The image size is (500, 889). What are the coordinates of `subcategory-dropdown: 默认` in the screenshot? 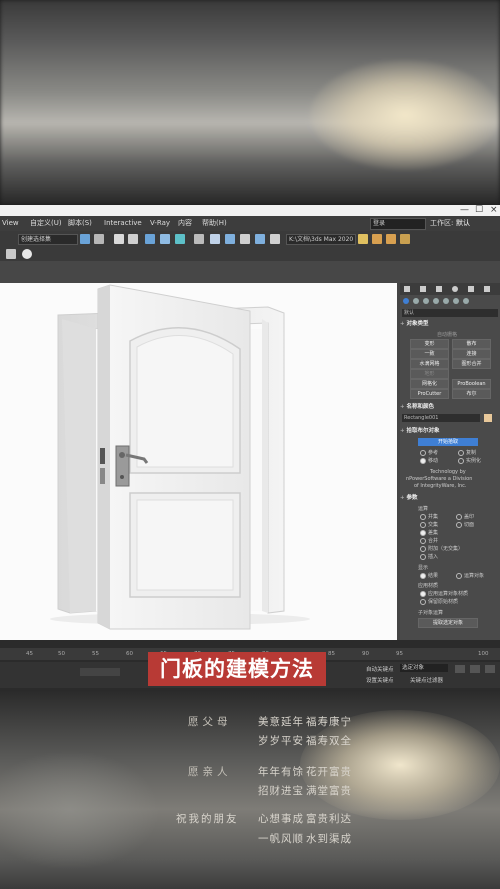 It's located at (450, 313).